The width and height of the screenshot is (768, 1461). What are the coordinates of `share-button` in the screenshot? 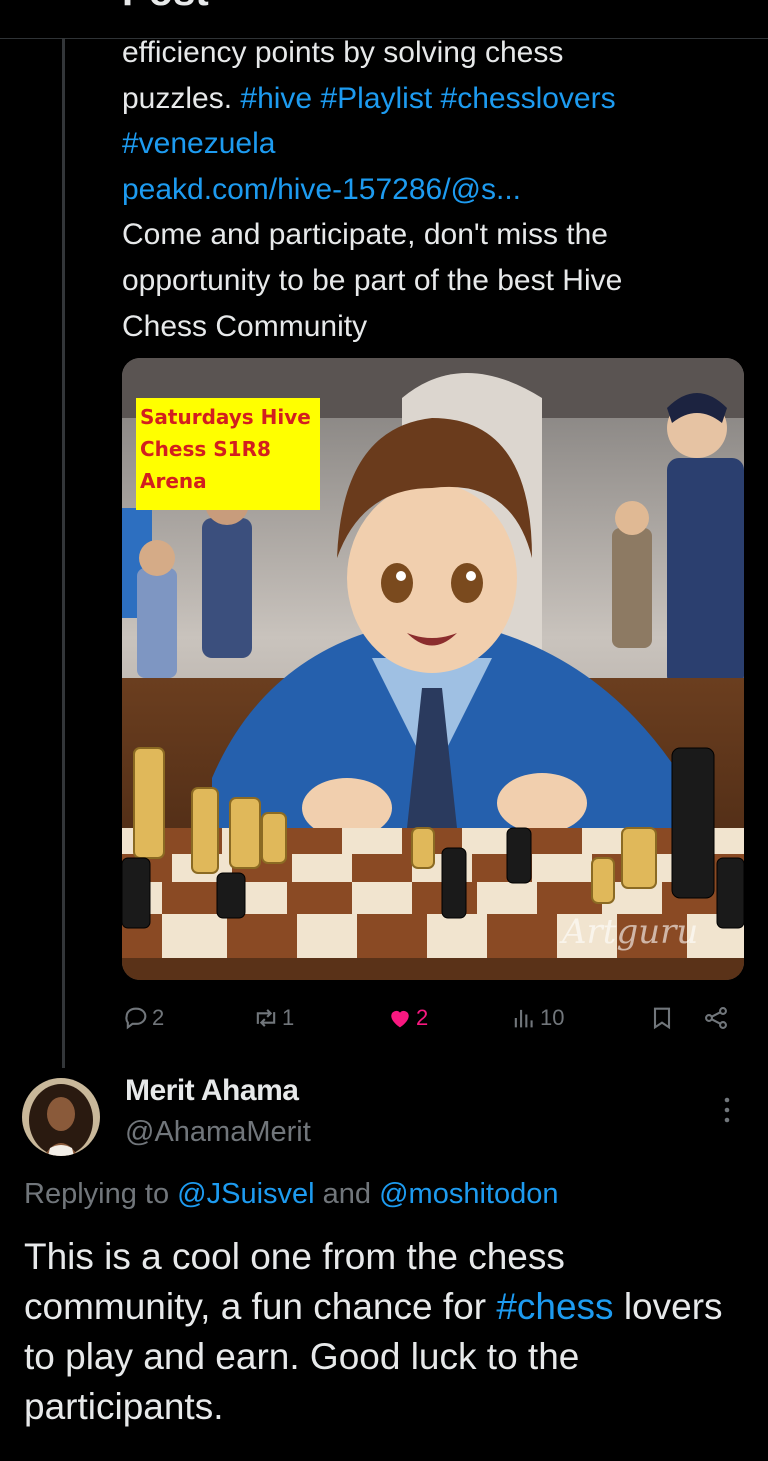 It's located at (717, 1018).